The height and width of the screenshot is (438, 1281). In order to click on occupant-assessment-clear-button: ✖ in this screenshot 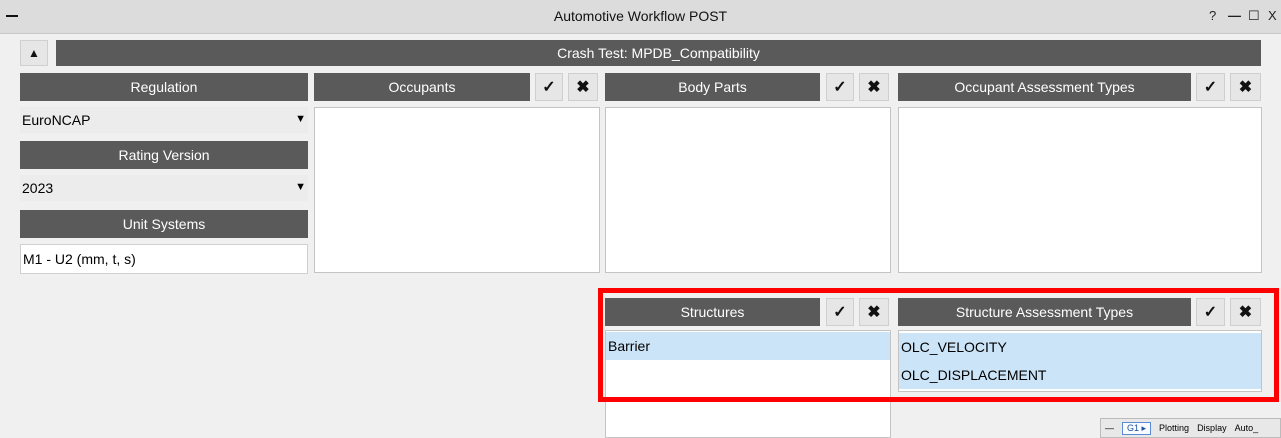, I will do `click(1245, 87)`.